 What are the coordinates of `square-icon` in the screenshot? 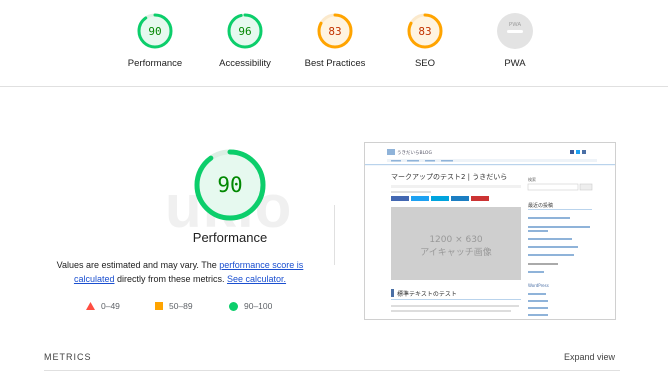 It's located at (159, 306).